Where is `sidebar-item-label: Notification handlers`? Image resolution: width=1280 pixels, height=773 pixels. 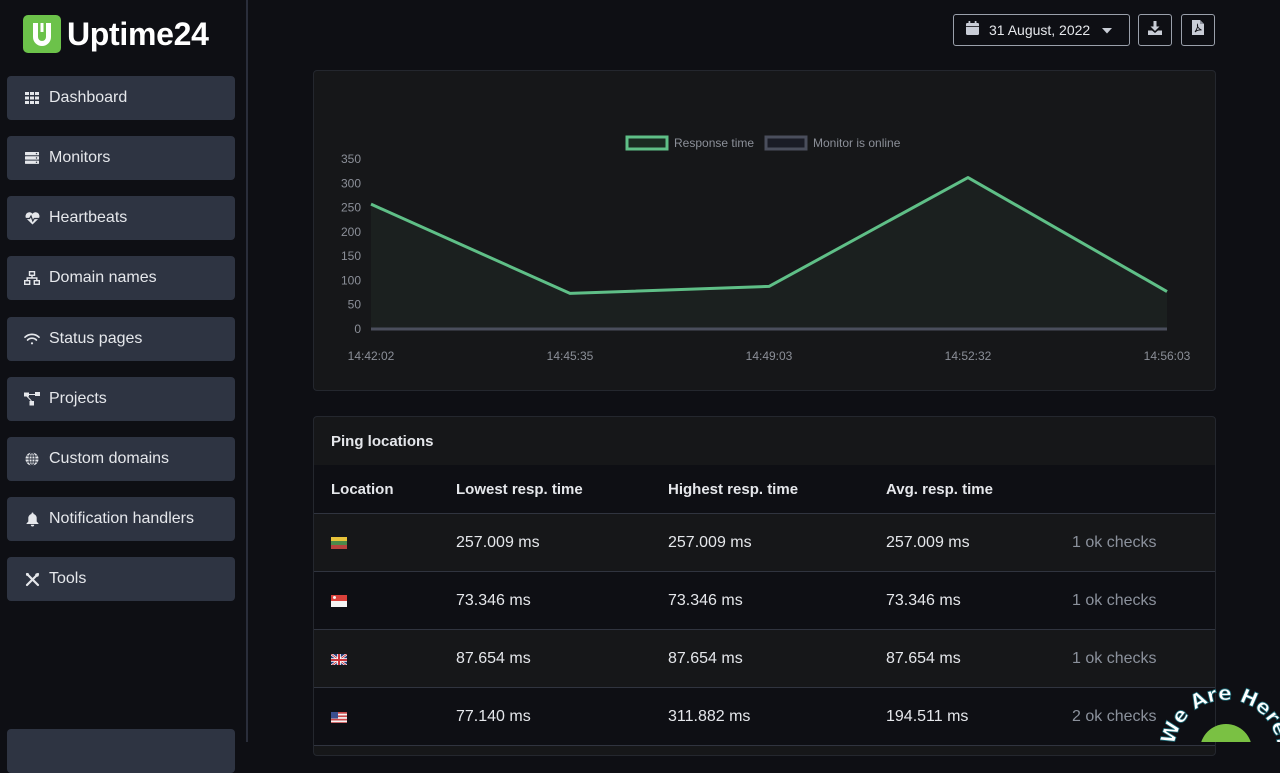 sidebar-item-label: Notification handlers is located at coordinates (121, 519).